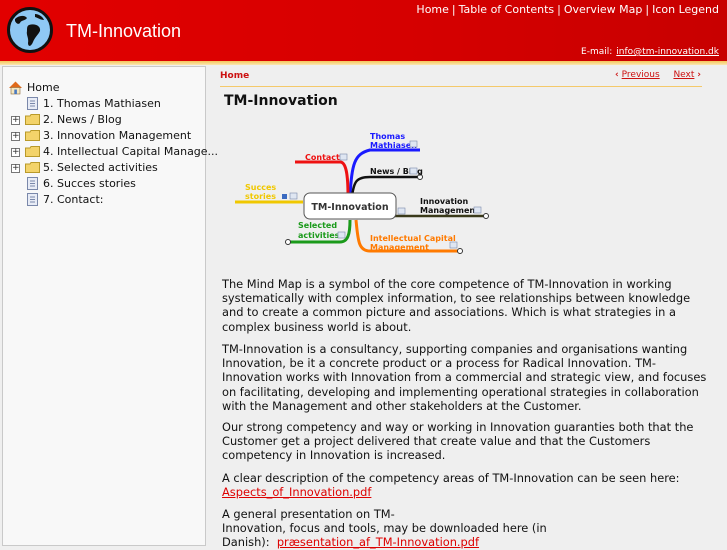 The height and width of the screenshot is (550, 727). What do you see at coordinates (387, 136) in the screenshot?
I see `mindmap-label-thomas: Thomas` at bounding box center [387, 136].